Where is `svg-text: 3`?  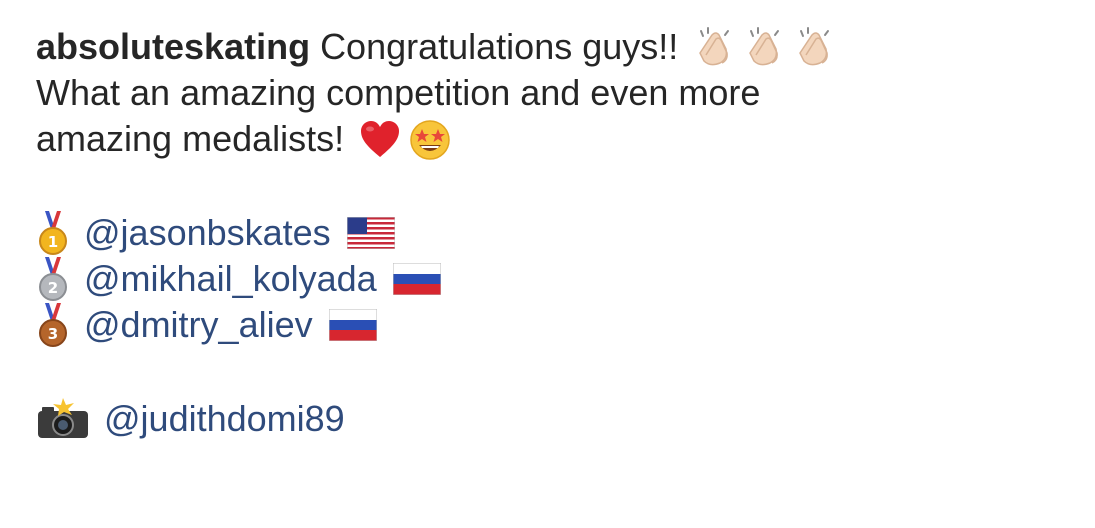 svg-text: 3 is located at coordinates (53, 334).